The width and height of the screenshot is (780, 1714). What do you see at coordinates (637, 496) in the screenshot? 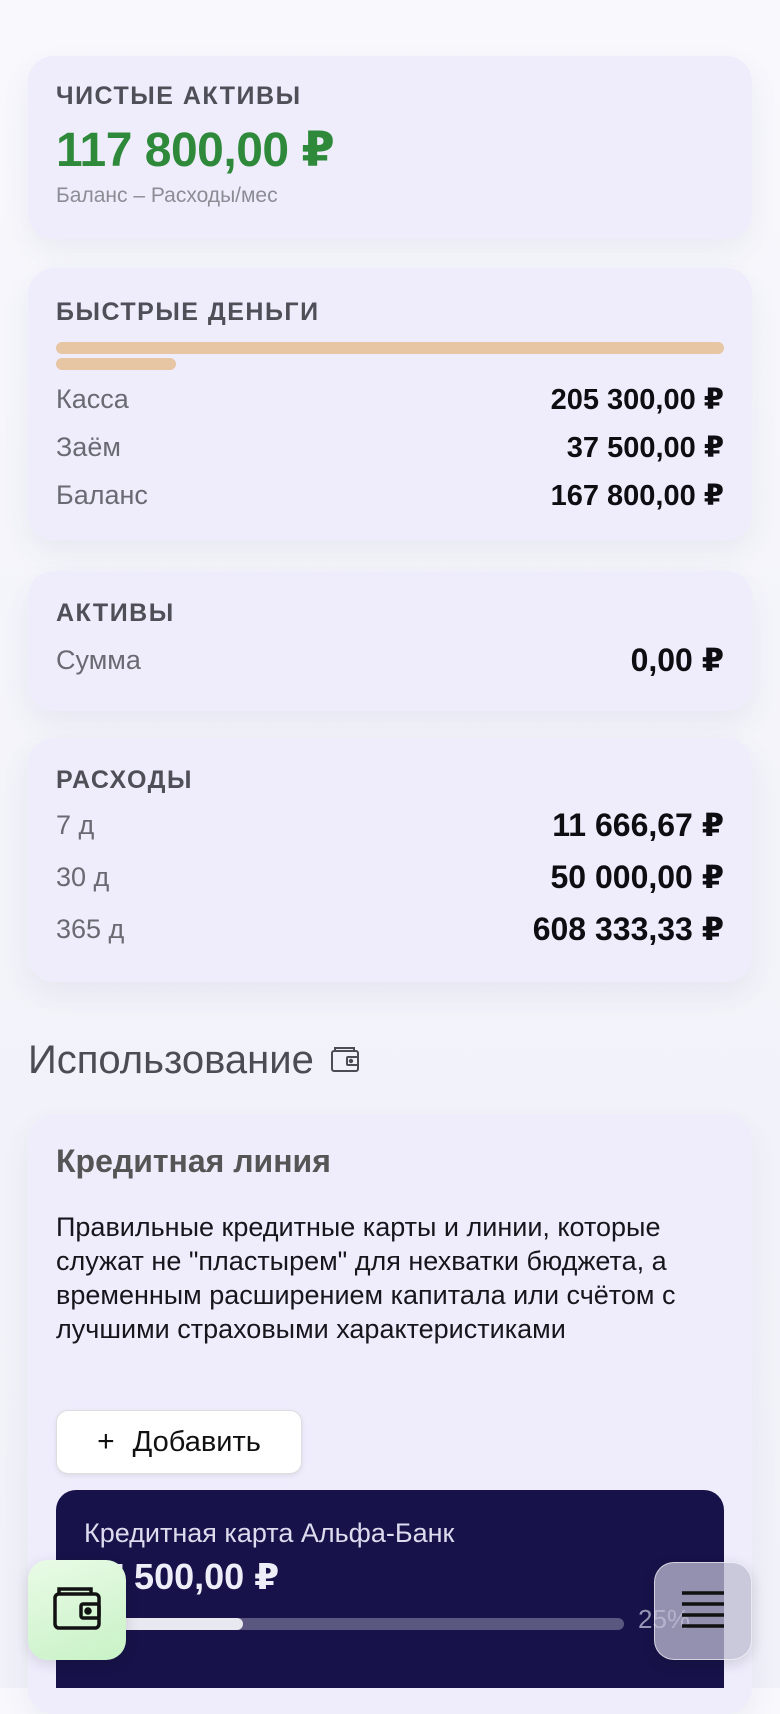
I see `row-value: 167 800,00 ₽` at bounding box center [637, 496].